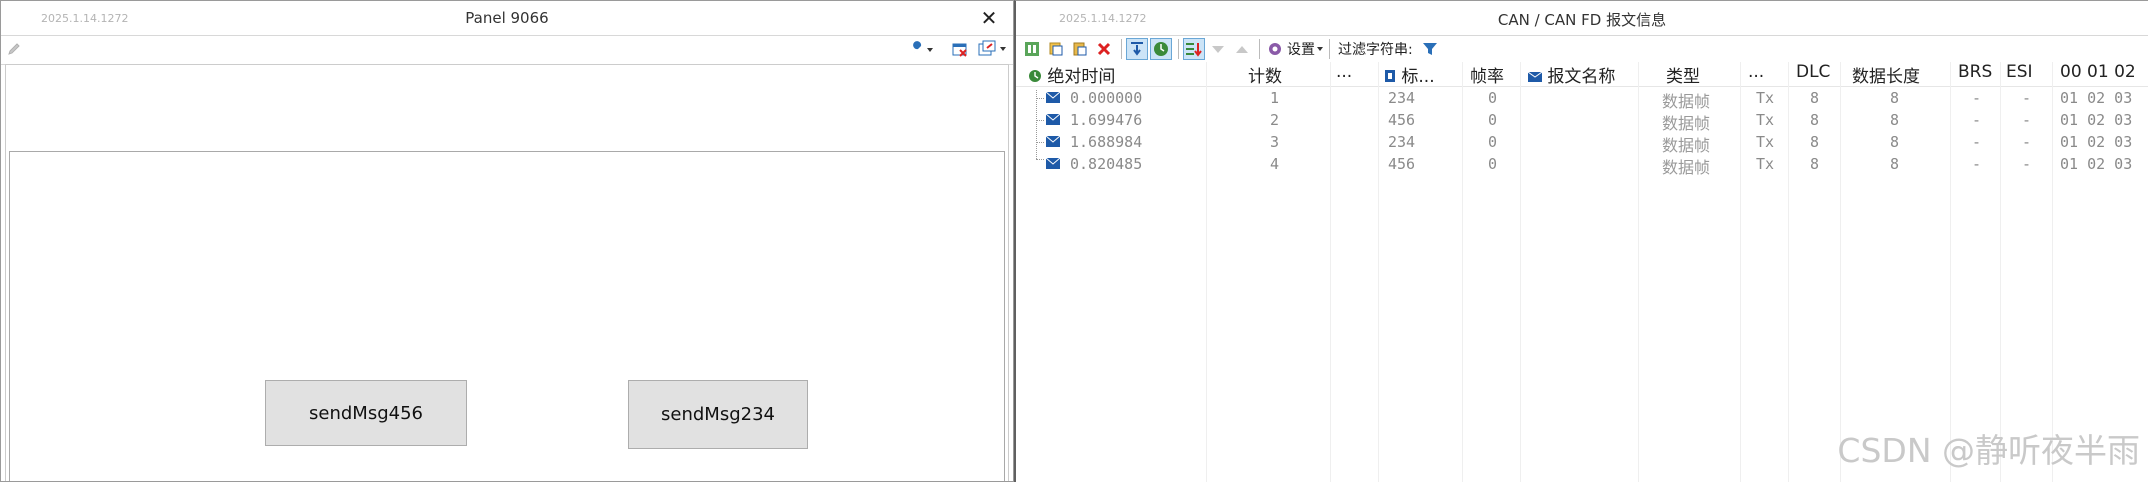 The height and width of the screenshot is (482, 2148). Describe the element at coordinates (1242, 49) in the screenshot. I see `arrow-up-icon` at that location.